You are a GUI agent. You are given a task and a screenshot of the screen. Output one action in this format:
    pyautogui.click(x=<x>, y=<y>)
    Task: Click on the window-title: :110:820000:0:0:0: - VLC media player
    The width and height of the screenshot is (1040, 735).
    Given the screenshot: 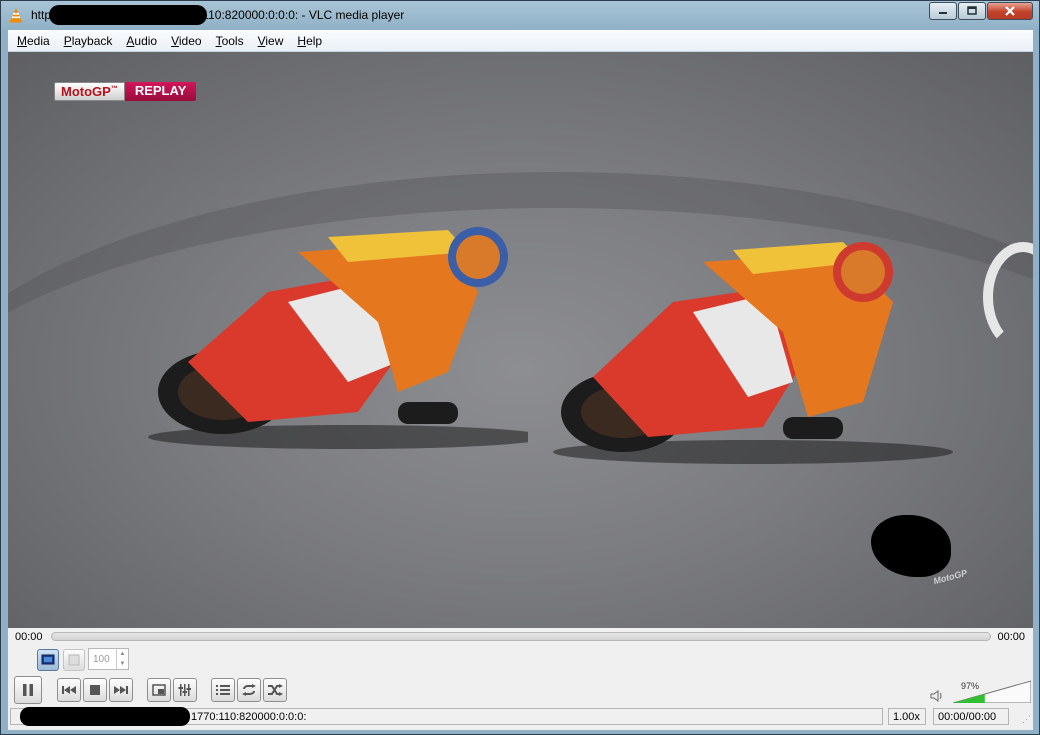 What is the action you would take?
    pyautogui.click(x=302, y=15)
    